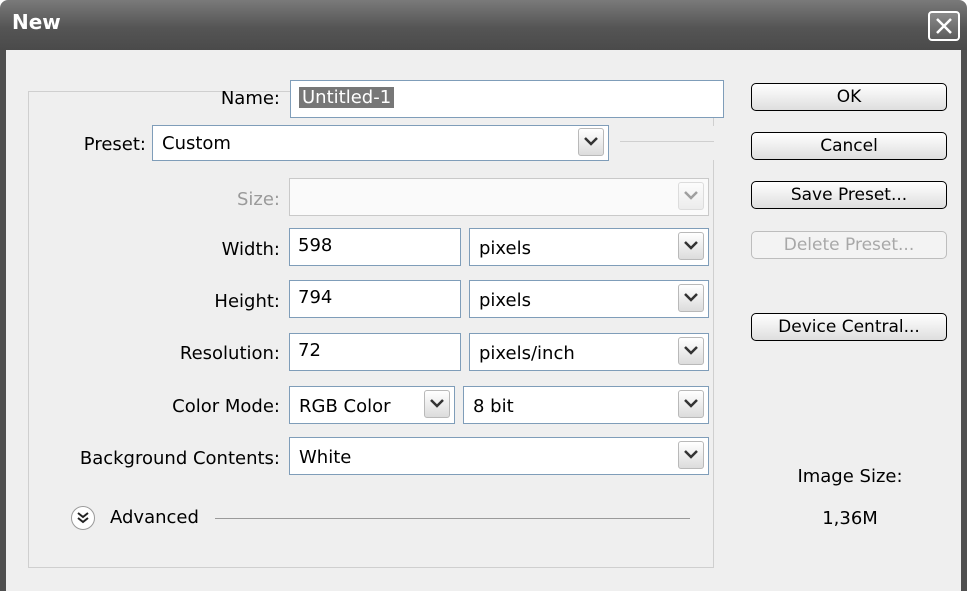  I want to click on resolution-unit-dropdown-button, so click(691, 351).